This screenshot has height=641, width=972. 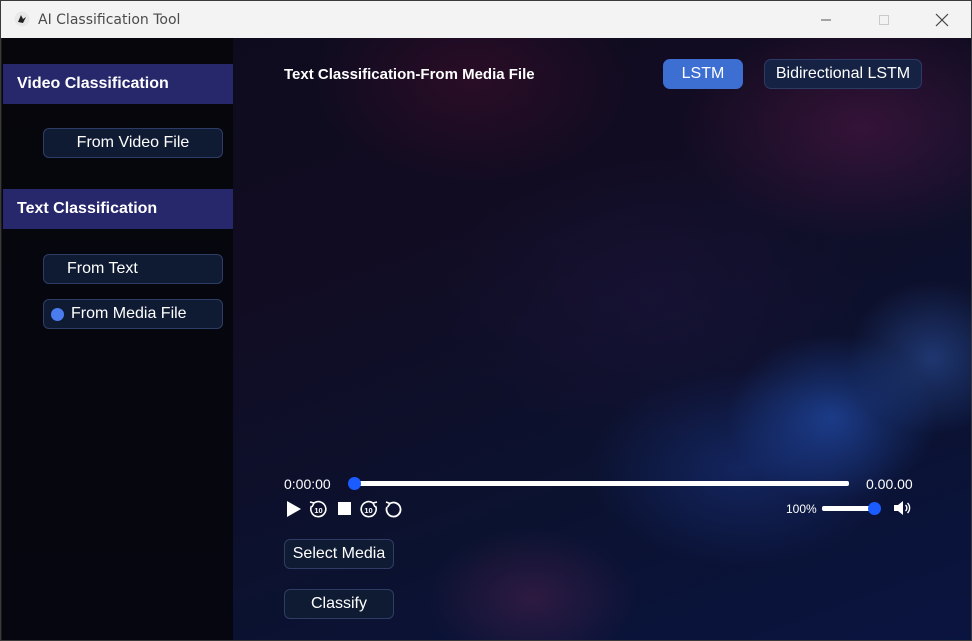 I want to click on total-time: 0.00.00, so click(x=889, y=484).